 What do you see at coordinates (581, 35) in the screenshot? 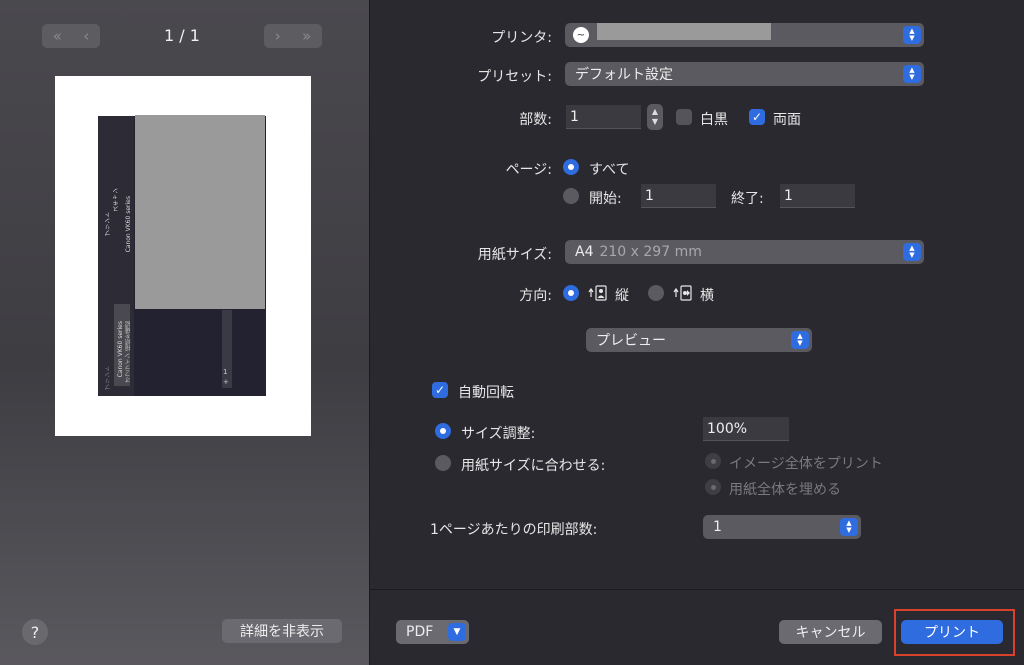
I see `printer-status-icon: ~` at bounding box center [581, 35].